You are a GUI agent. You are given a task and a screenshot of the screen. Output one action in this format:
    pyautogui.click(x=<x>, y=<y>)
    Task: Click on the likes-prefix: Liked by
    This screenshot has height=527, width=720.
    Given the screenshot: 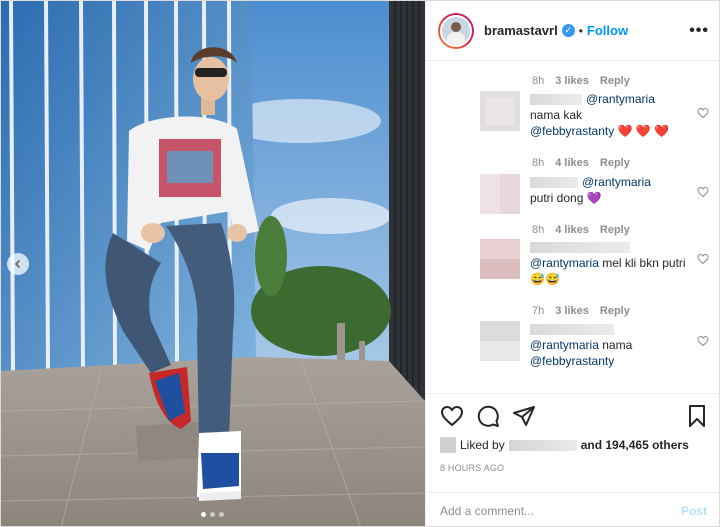 What is the action you would take?
    pyautogui.click(x=482, y=445)
    